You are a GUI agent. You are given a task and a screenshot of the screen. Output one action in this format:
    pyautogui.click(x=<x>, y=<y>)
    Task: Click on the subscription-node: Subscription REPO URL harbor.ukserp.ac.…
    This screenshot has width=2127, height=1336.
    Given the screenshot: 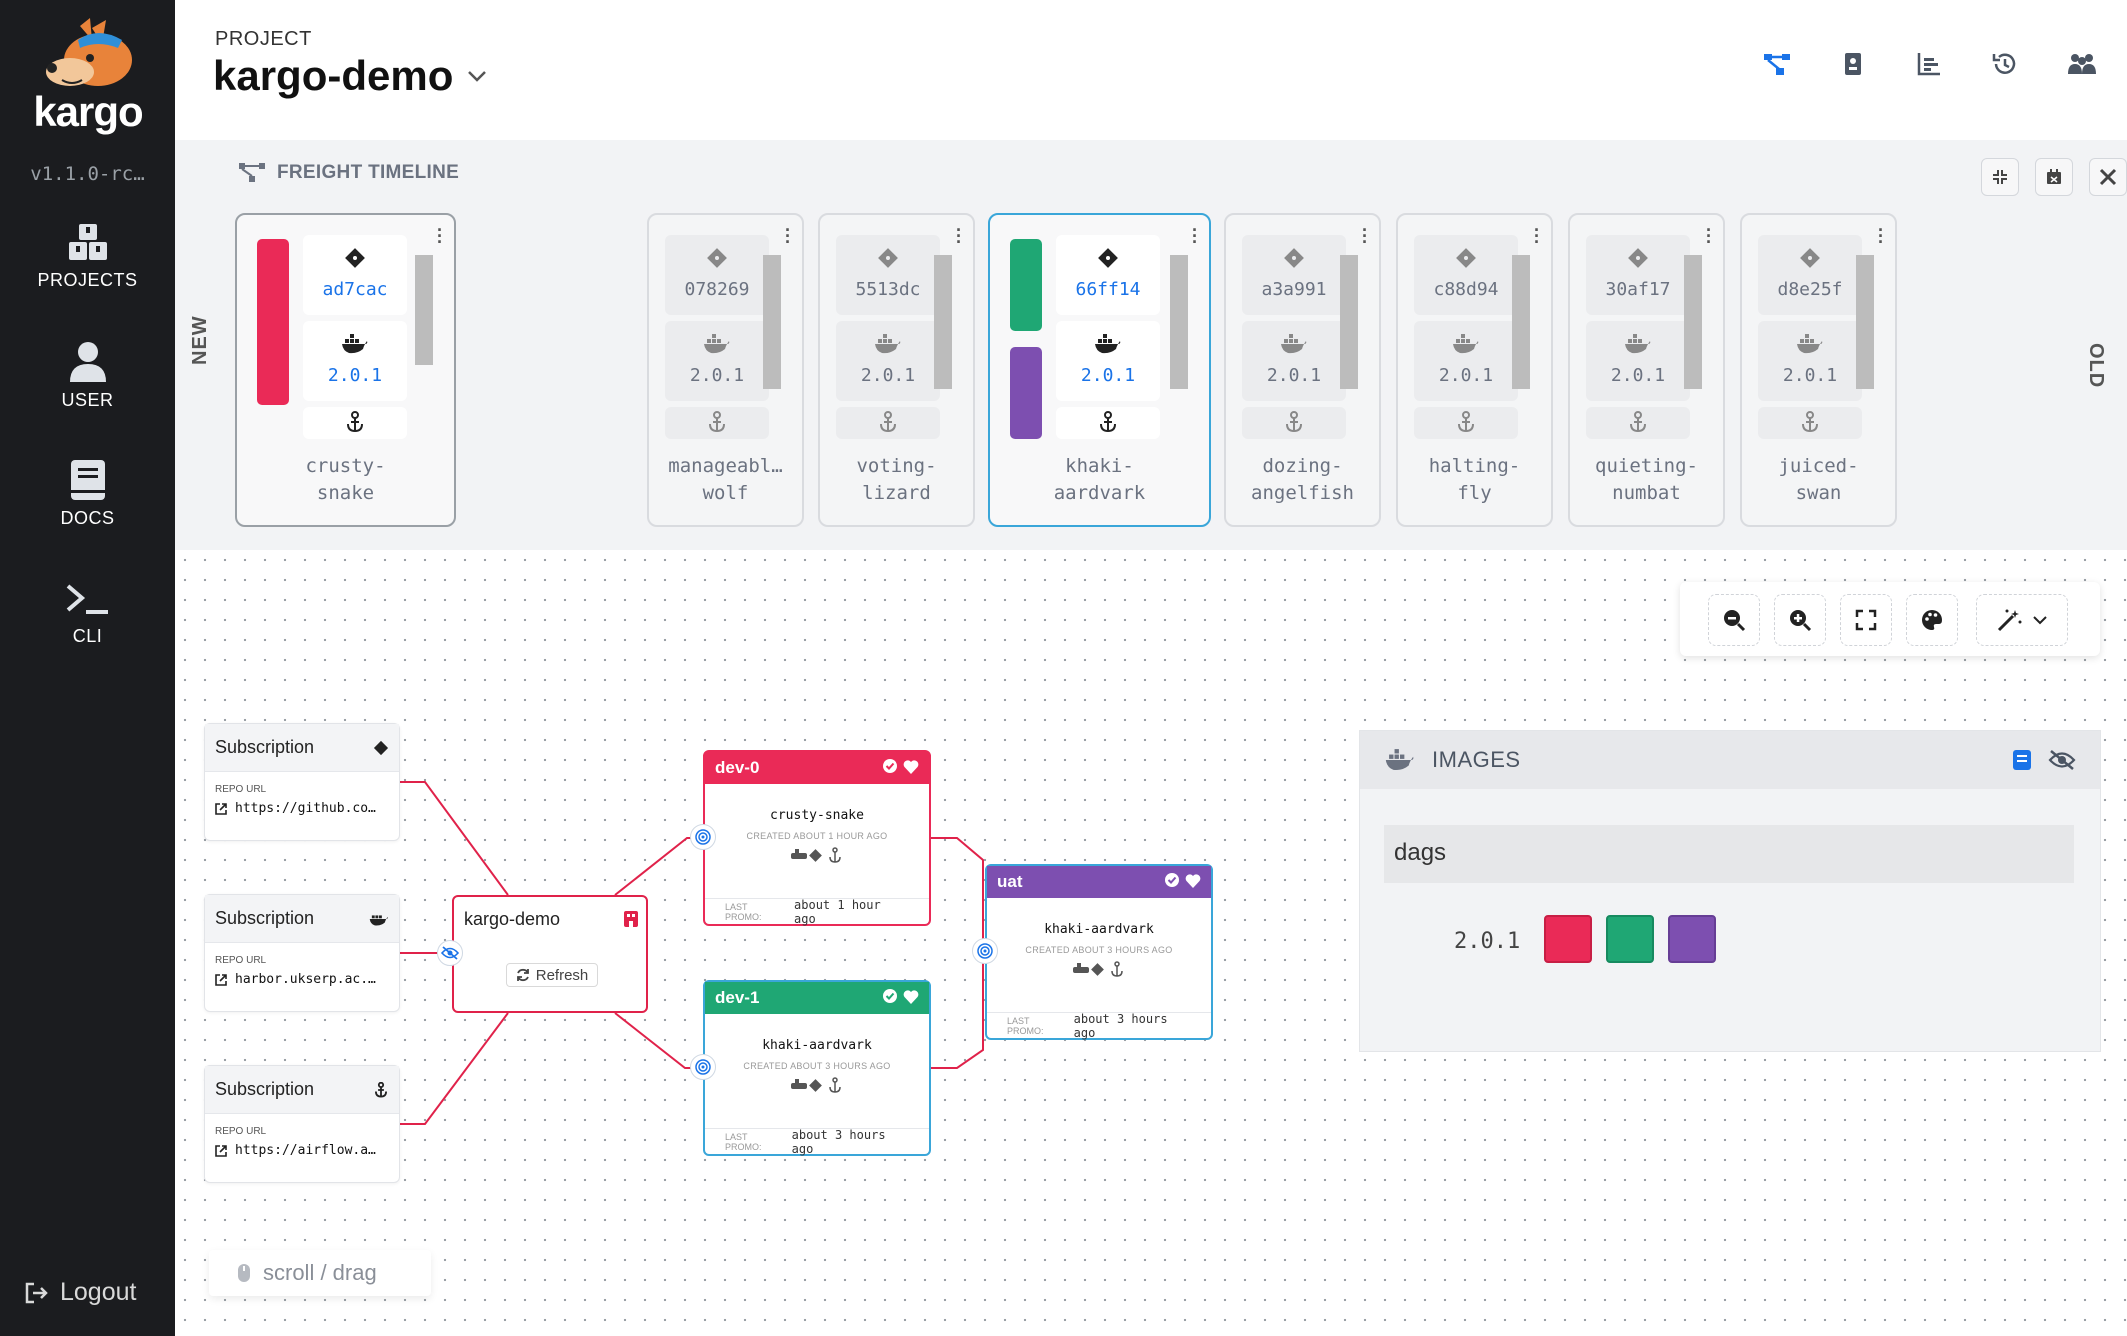 What is the action you would take?
    pyautogui.click(x=302, y=953)
    